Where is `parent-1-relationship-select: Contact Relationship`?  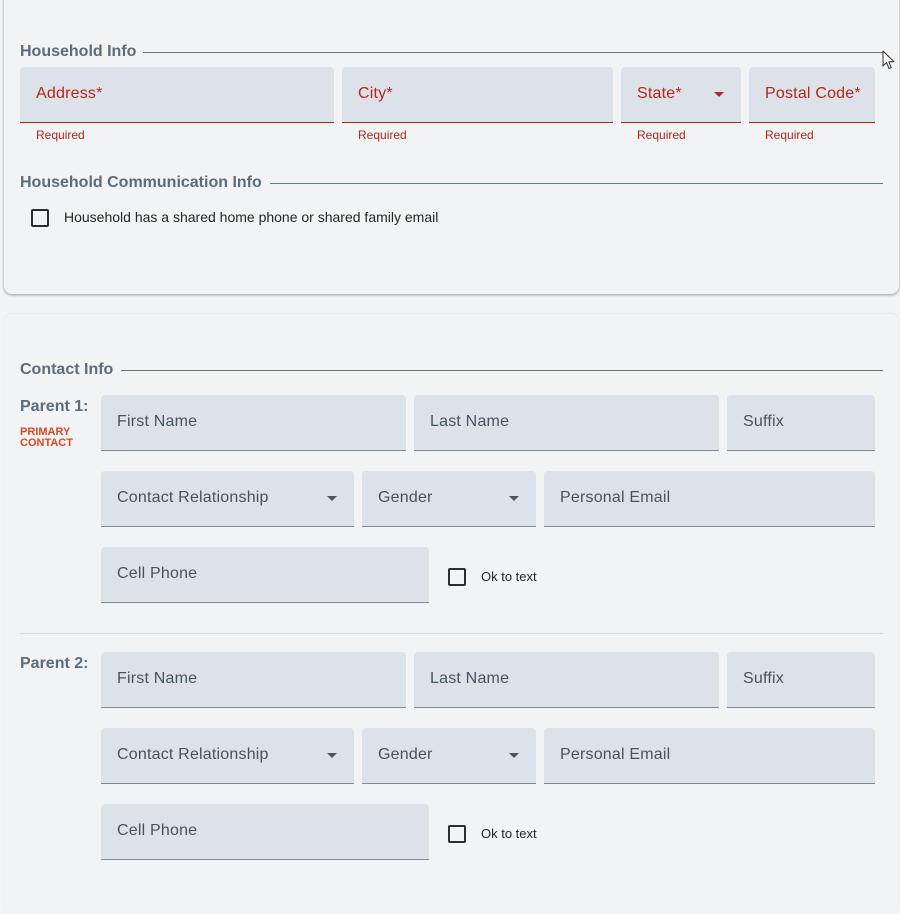 parent-1-relationship-select: Contact Relationship is located at coordinates (227, 499).